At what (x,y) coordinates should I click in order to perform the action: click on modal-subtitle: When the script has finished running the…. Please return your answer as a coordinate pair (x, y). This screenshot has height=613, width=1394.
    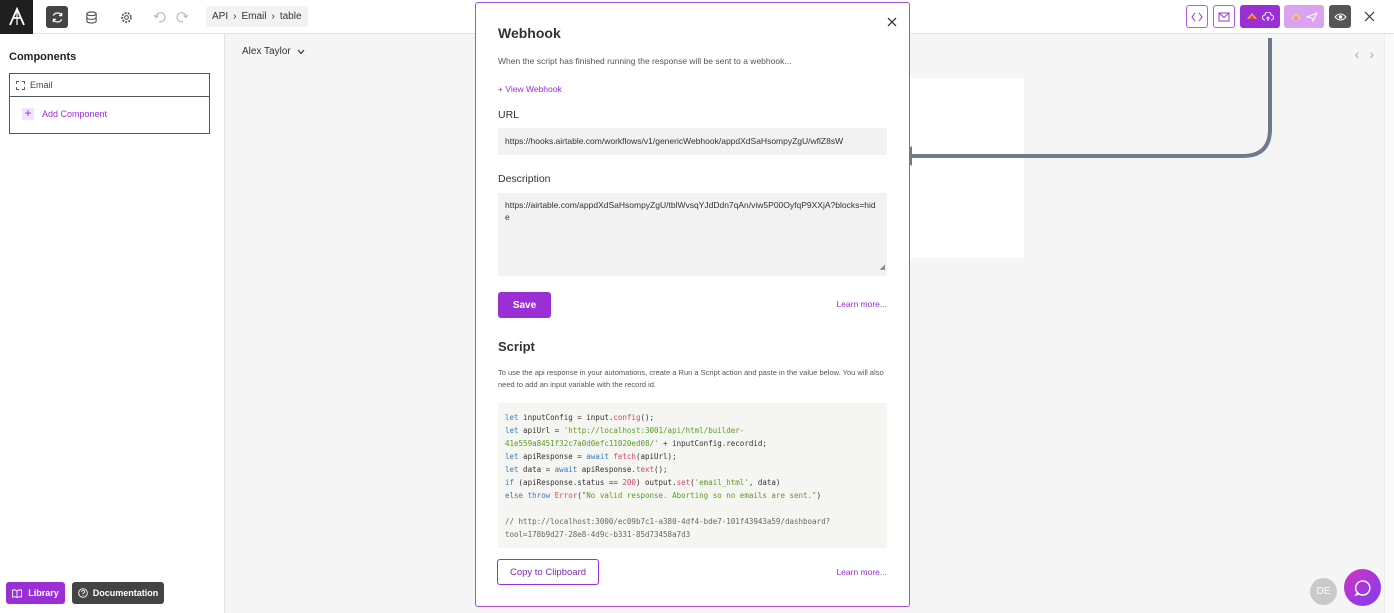
    Looking at the image, I should click on (645, 61).